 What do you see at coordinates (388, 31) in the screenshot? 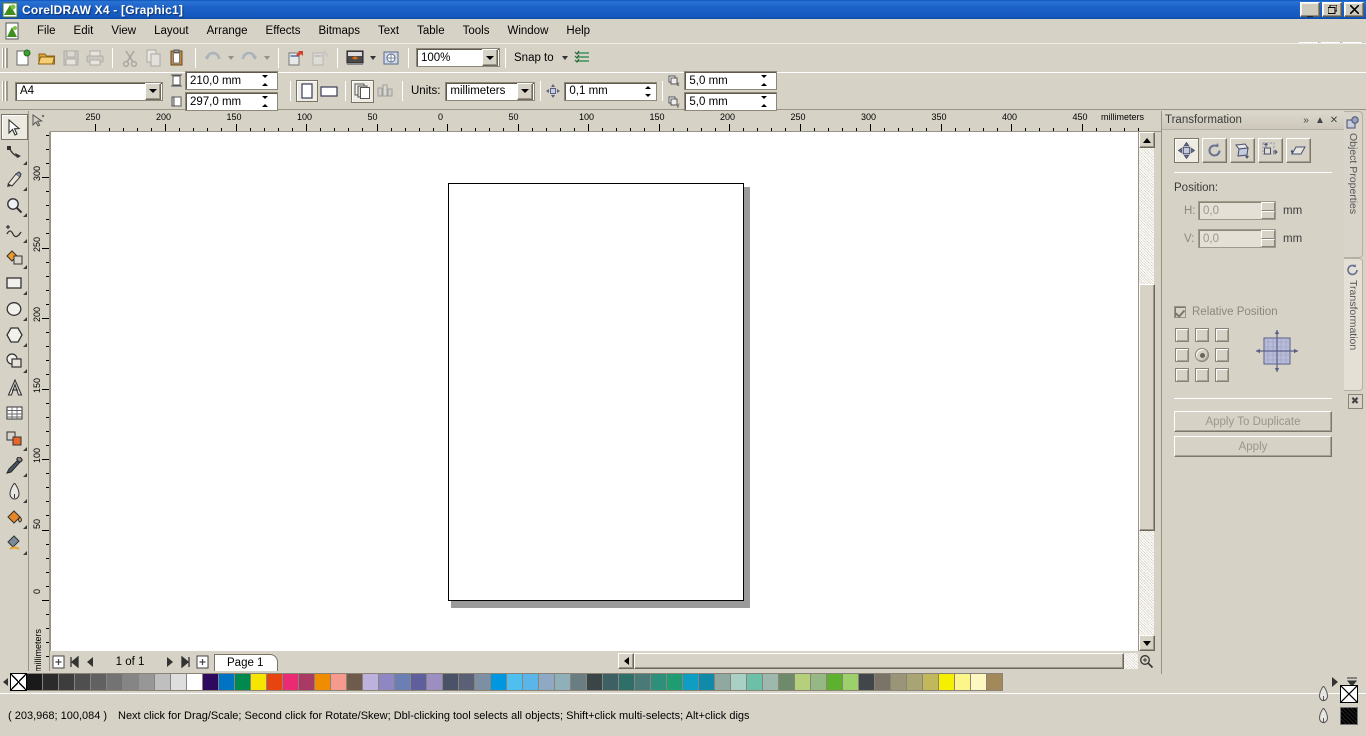
I see `menu-text: Text` at bounding box center [388, 31].